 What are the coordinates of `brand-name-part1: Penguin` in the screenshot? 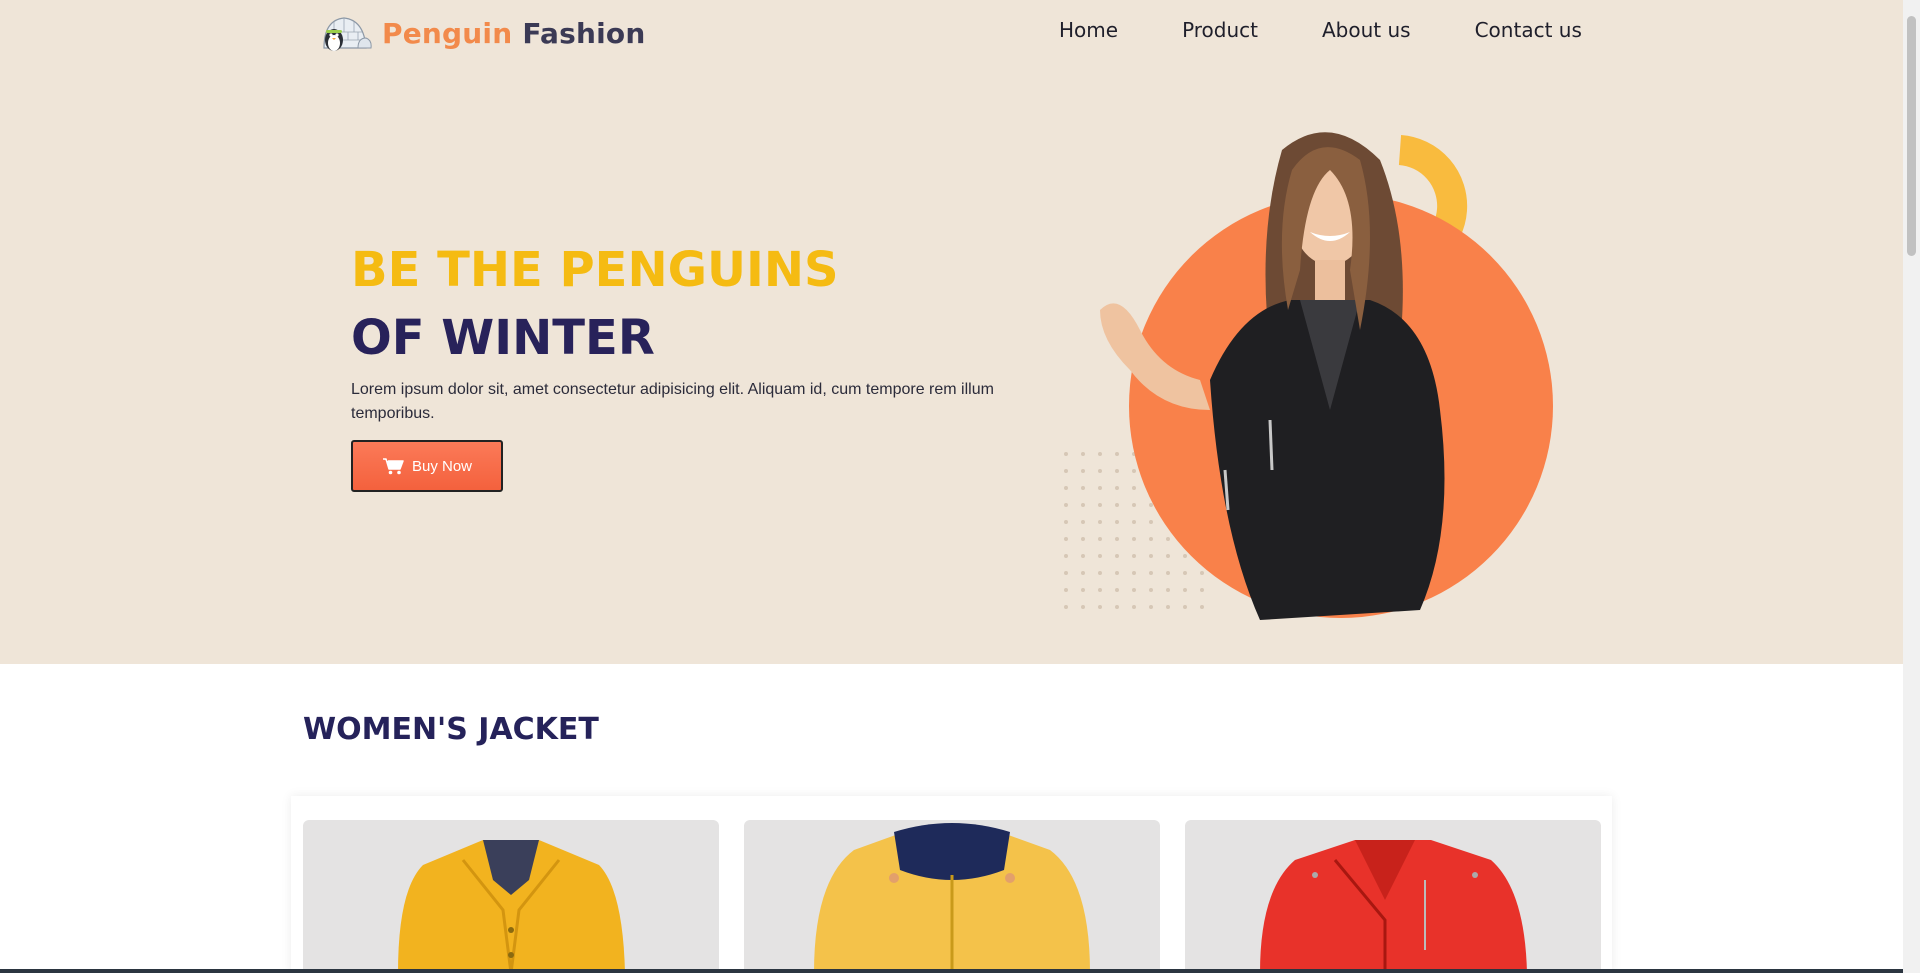 It's located at (447, 33).